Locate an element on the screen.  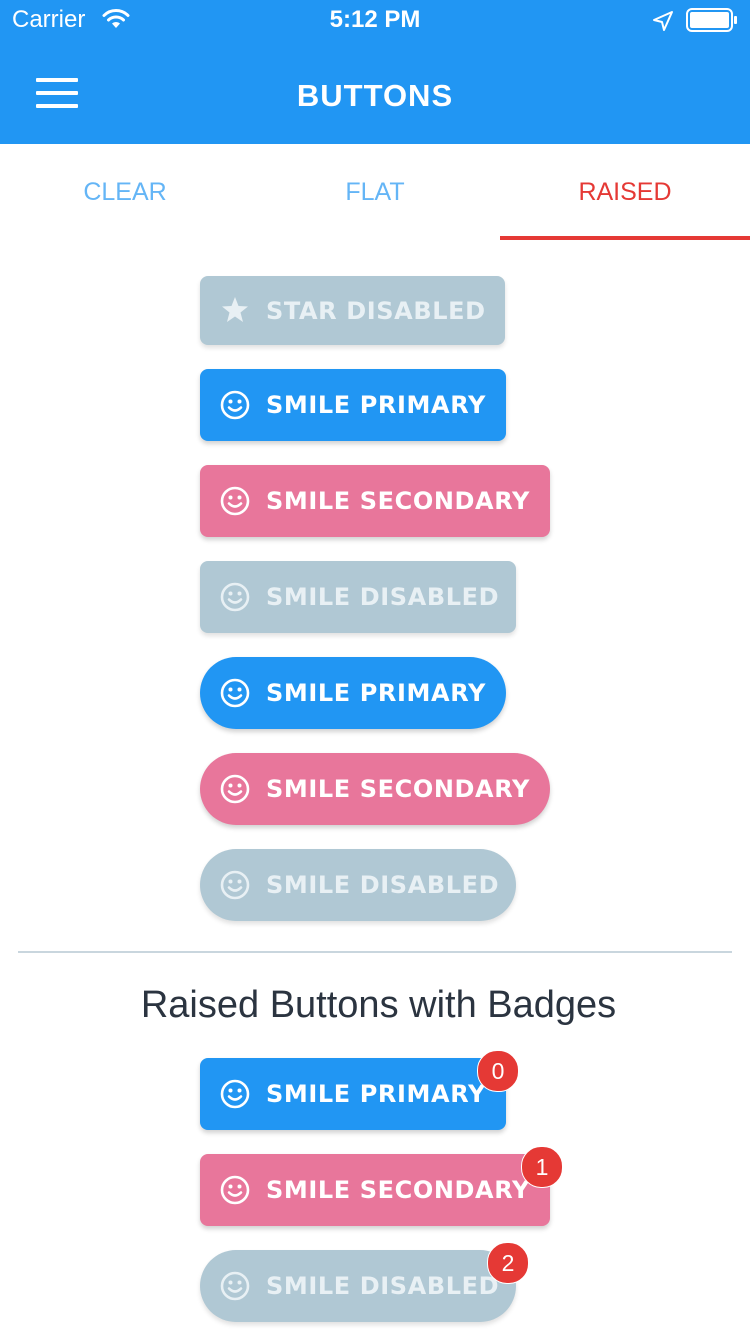
app-header: Carrier 5:12 PM BUTTONS is located at coordinates (375, 72).